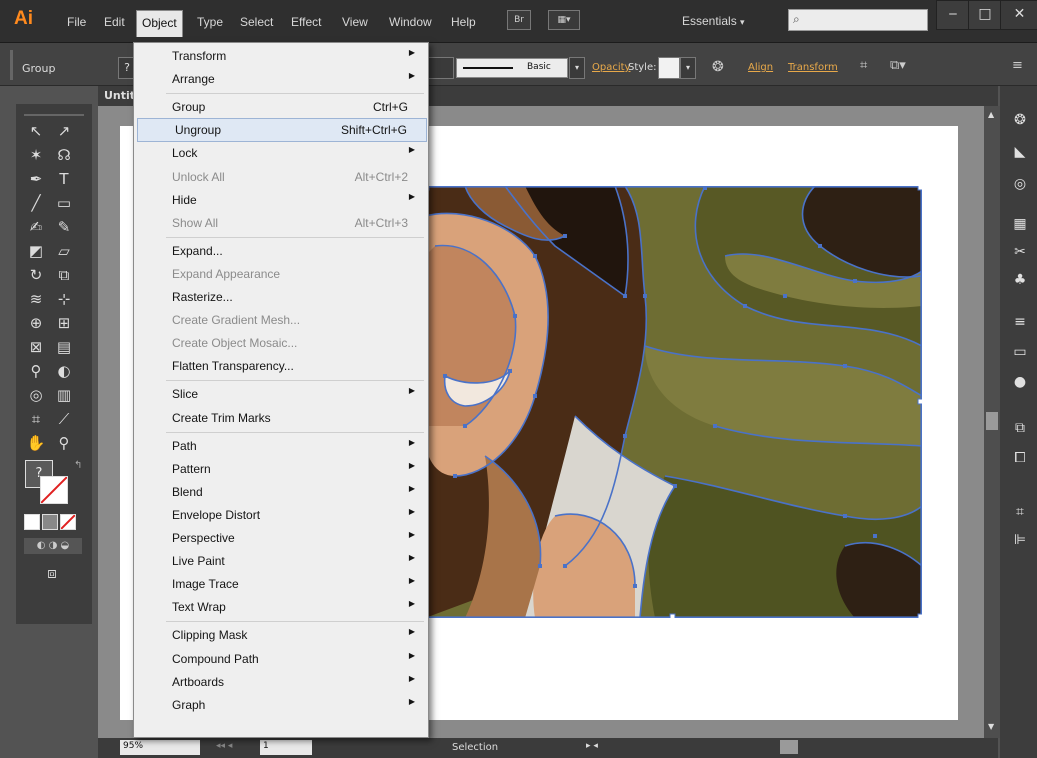 This screenshot has height=758, width=1037. Describe the element at coordinates (64, 299) in the screenshot. I see `free-transform-tool-icon: ⊹` at that location.